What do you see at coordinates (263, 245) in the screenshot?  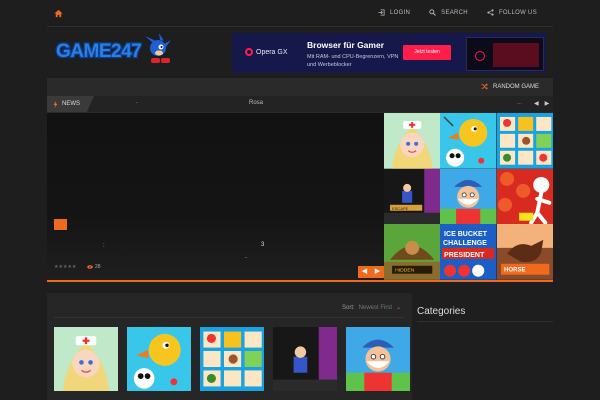 I see `slider-number: 3` at bounding box center [263, 245].